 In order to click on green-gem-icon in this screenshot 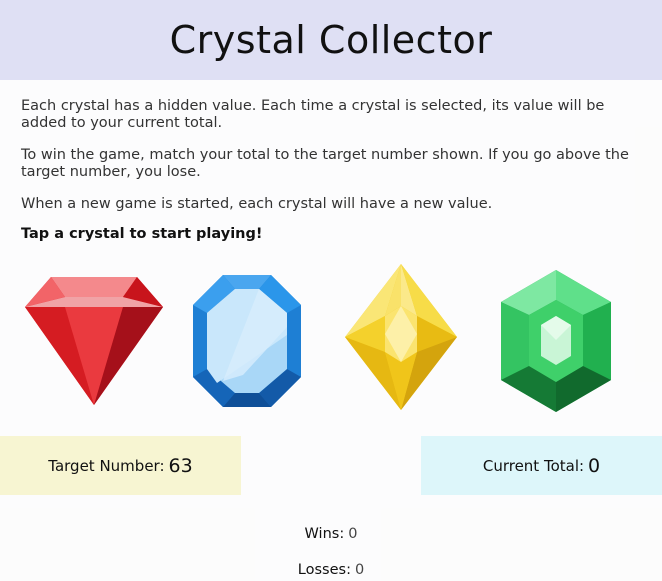, I will do `click(556, 341)`.